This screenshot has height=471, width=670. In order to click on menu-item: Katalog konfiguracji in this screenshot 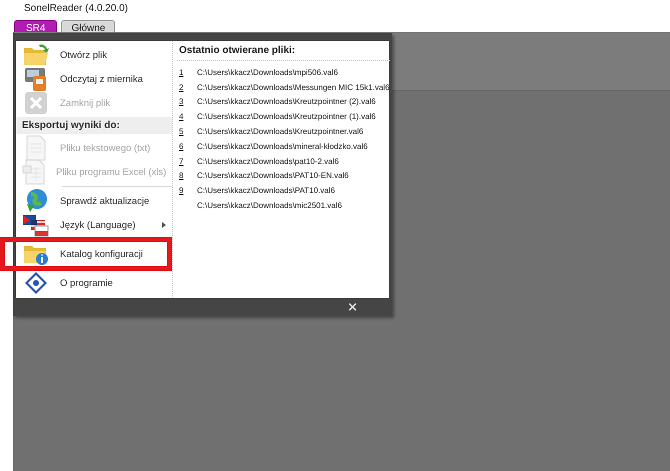, I will do `click(86, 254)`.